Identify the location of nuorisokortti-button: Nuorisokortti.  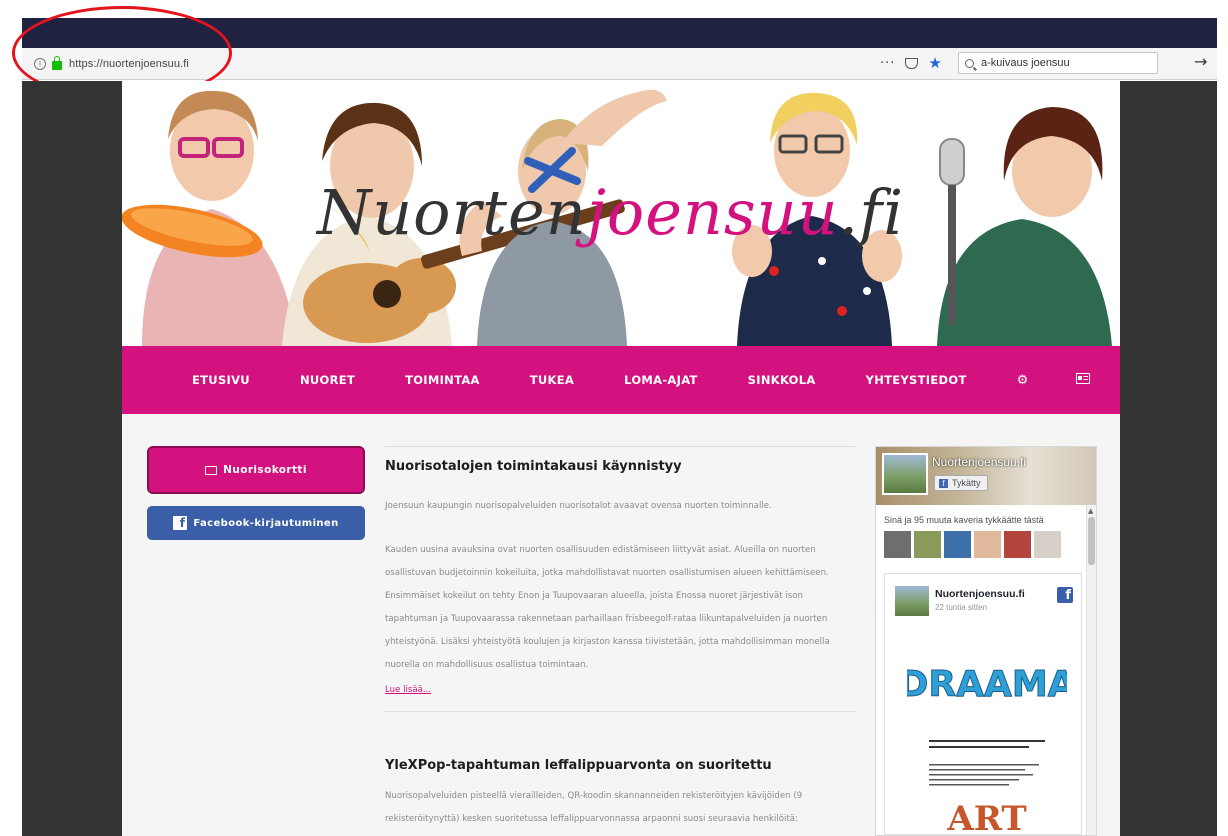
(256, 470).